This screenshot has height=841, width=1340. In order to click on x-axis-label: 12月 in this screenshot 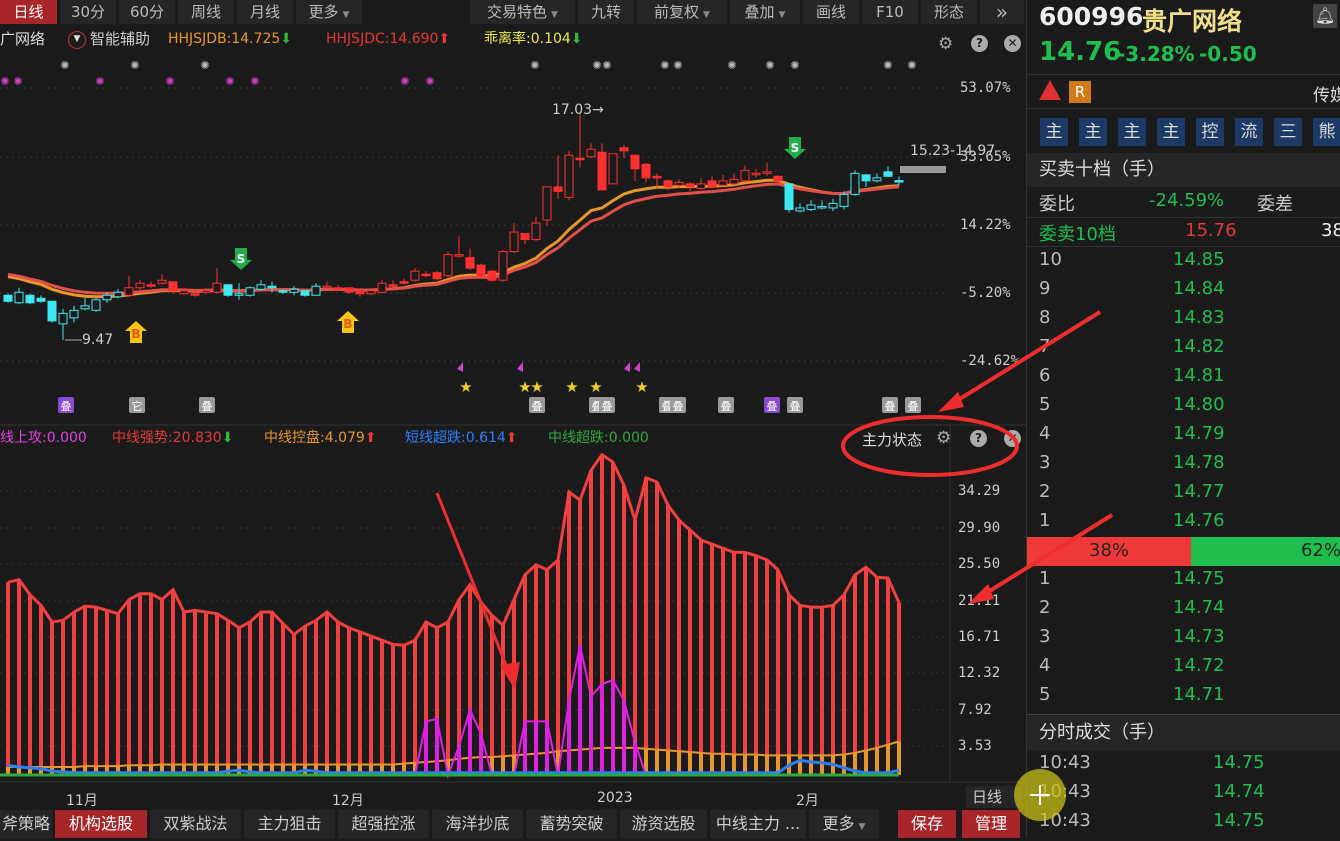, I will do `click(348, 801)`.